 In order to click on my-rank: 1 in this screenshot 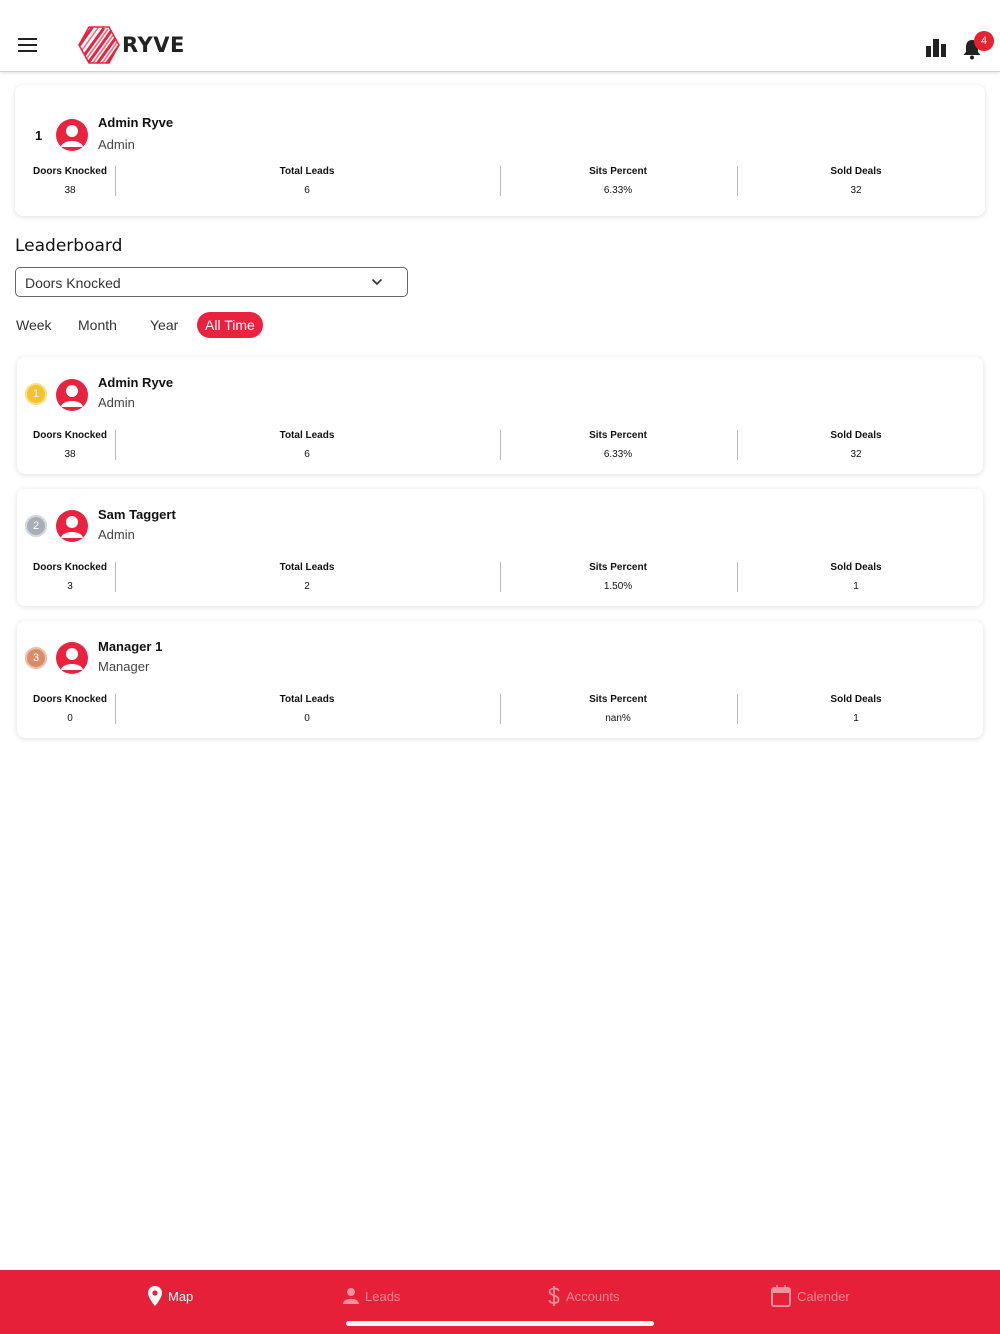, I will do `click(39, 135)`.